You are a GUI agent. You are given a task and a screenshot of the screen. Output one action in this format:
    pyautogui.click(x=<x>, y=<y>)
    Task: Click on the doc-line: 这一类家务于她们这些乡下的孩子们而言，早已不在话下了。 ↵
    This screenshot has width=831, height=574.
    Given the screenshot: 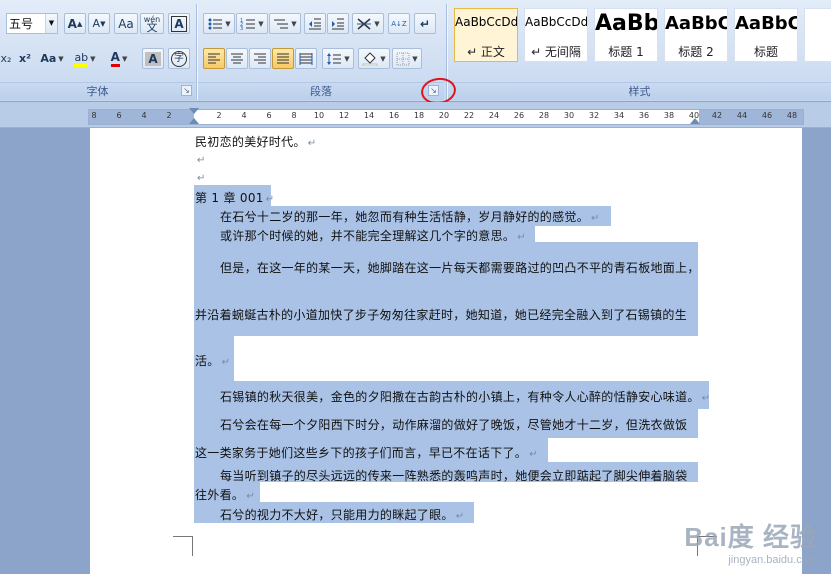 What is the action you would take?
    pyautogui.click(x=366, y=452)
    